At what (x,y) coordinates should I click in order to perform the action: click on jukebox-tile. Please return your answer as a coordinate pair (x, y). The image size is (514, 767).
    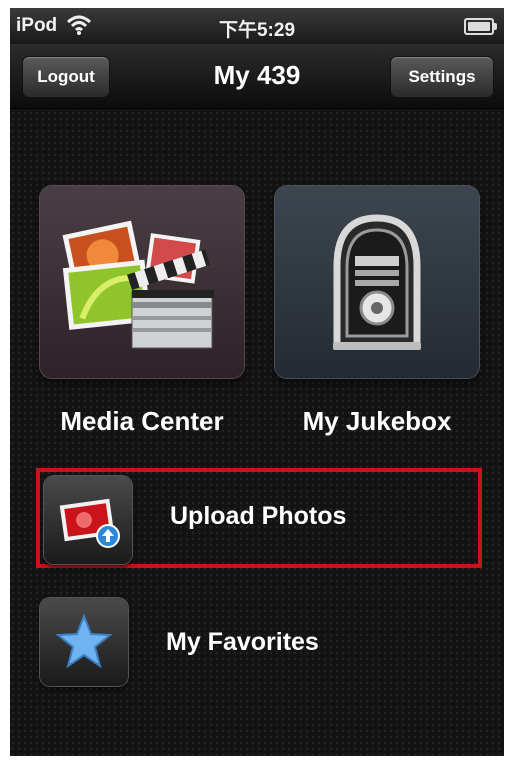
    Looking at the image, I should click on (377, 282).